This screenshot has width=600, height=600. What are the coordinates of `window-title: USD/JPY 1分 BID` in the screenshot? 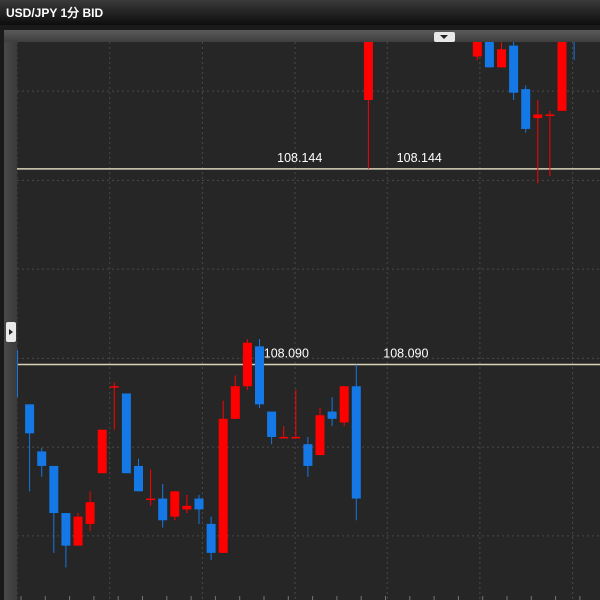 It's located at (55, 13).